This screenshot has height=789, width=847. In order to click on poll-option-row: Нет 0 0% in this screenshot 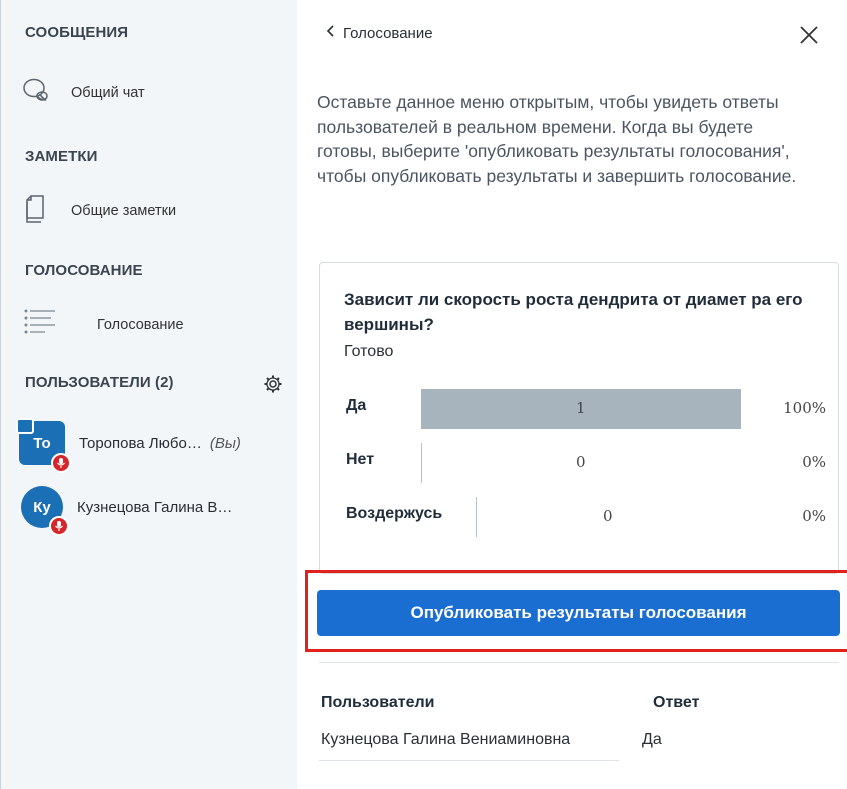, I will do `click(586, 463)`.